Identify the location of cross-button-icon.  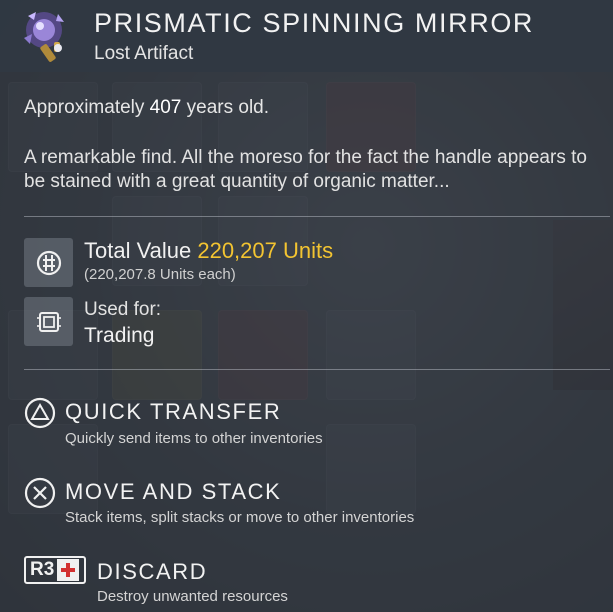
(40, 493).